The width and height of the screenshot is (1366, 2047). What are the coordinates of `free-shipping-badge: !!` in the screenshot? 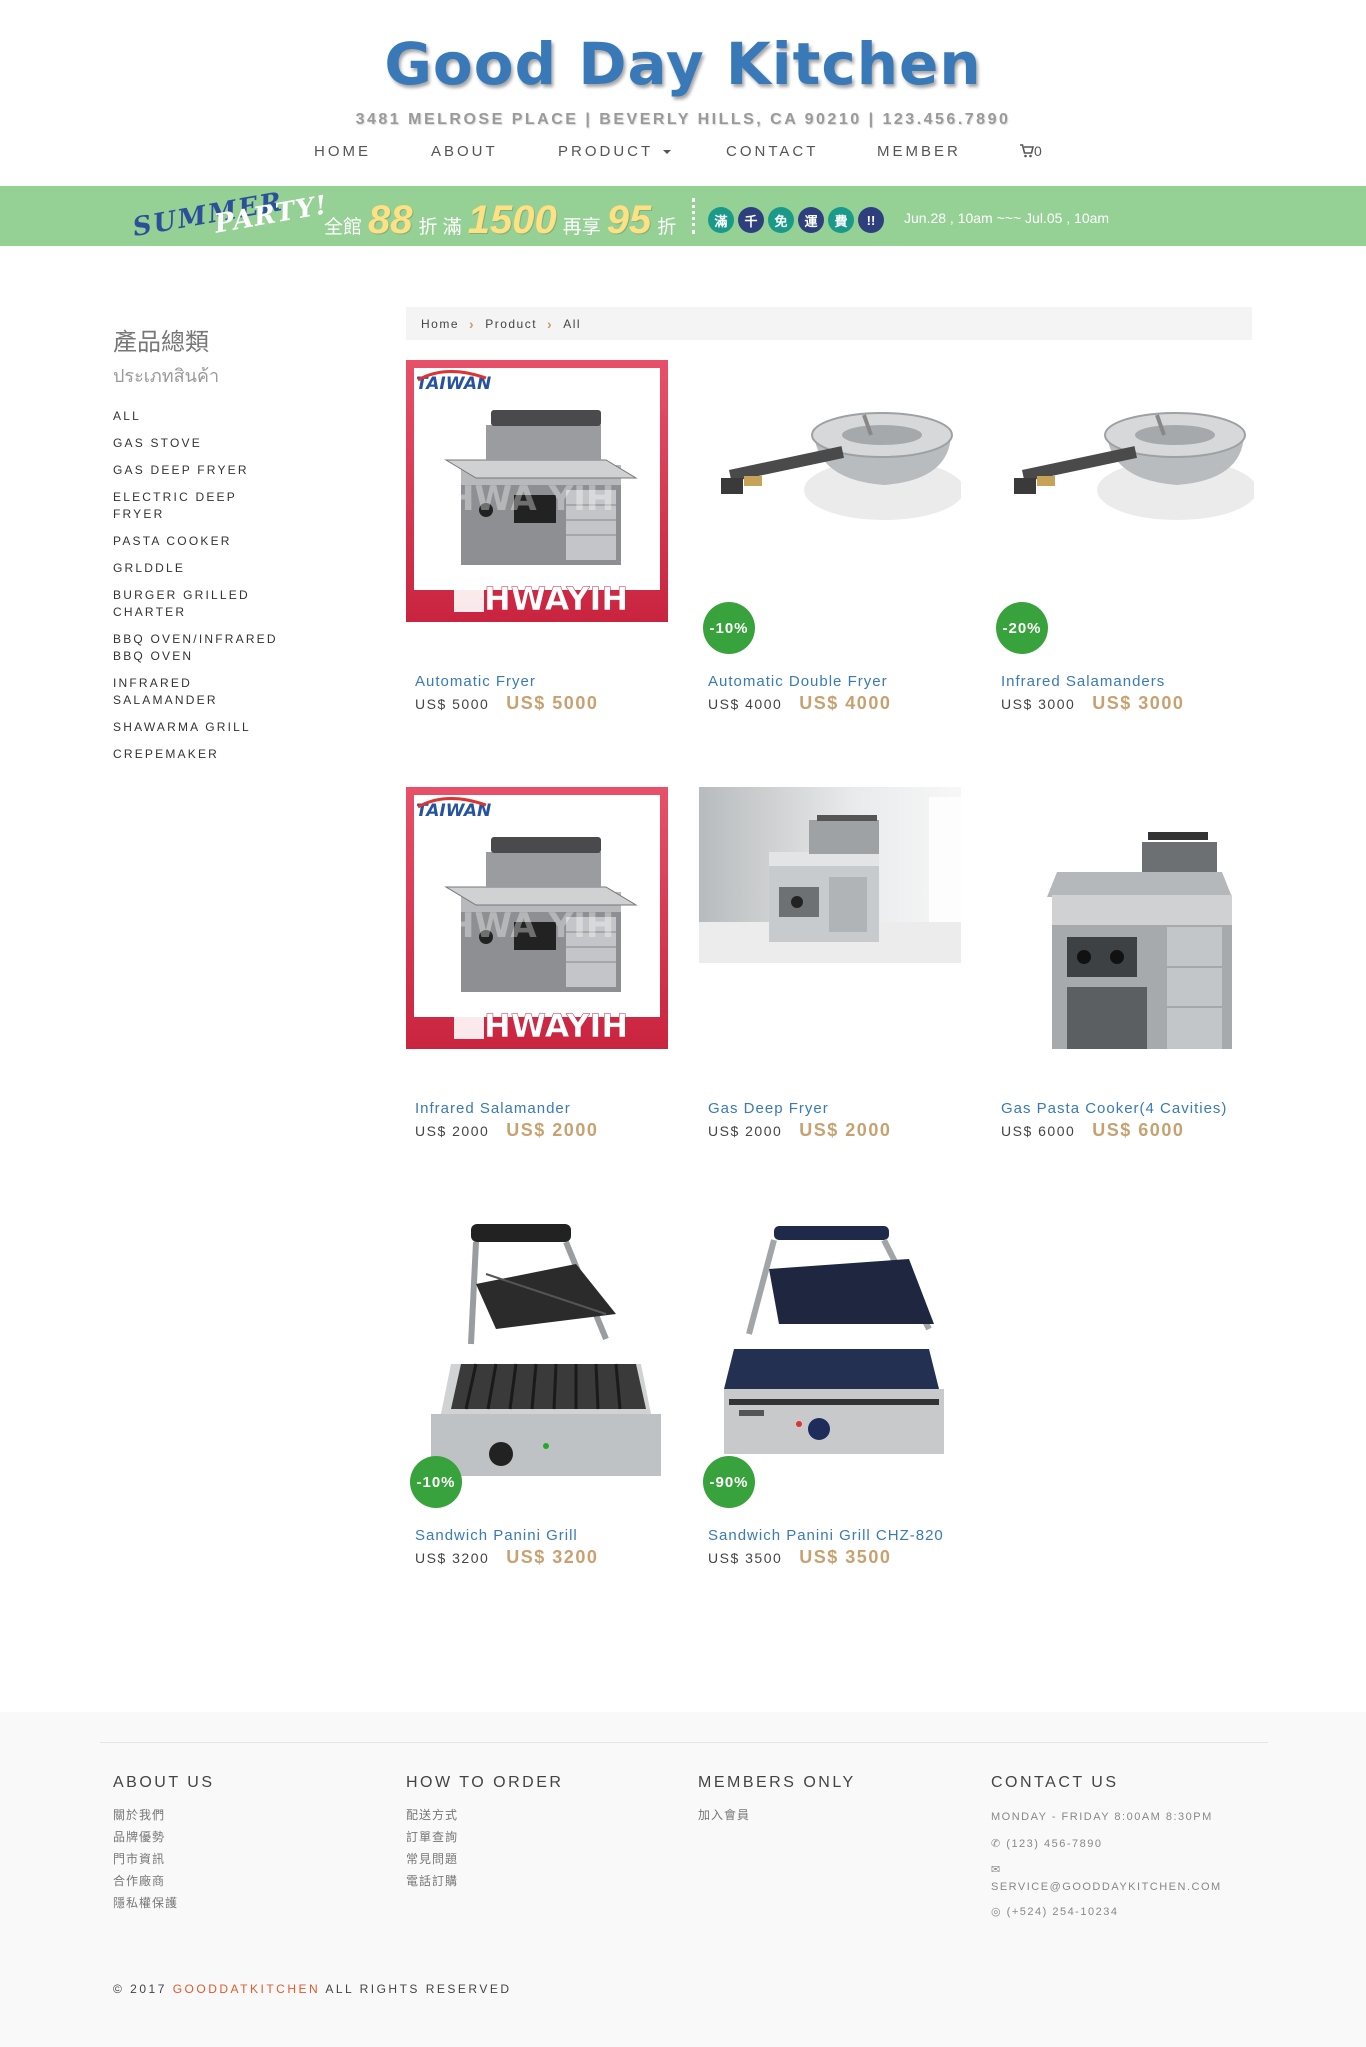 It's located at (871, 220).